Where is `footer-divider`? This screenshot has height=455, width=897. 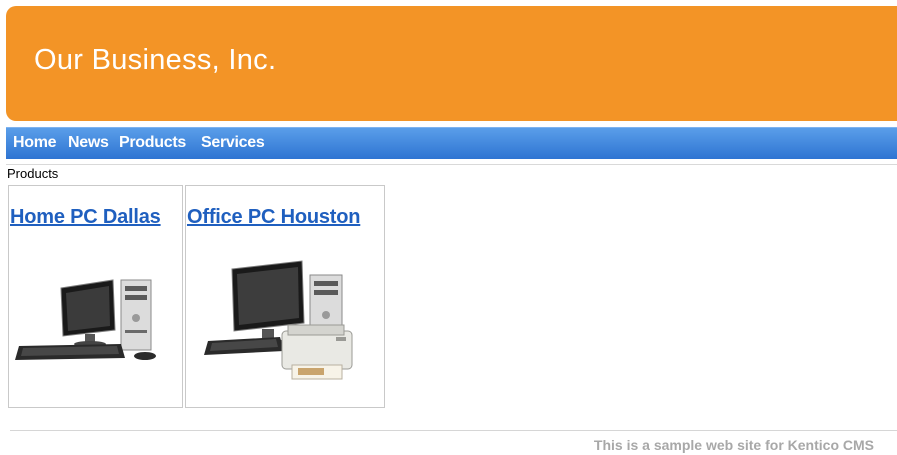 footer-divider is located at coordinates (453, 430).